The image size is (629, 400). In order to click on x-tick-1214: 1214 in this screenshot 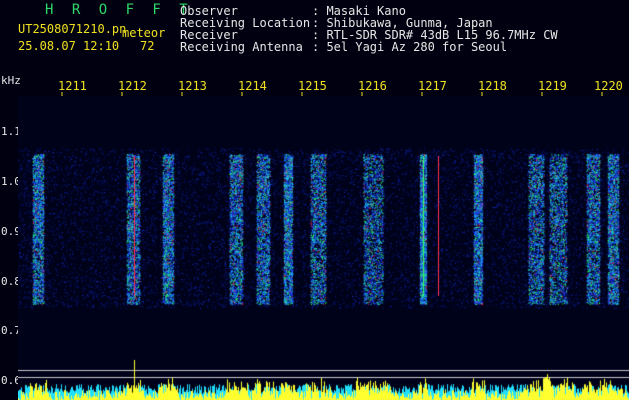, I will do `click(252, 86)`.